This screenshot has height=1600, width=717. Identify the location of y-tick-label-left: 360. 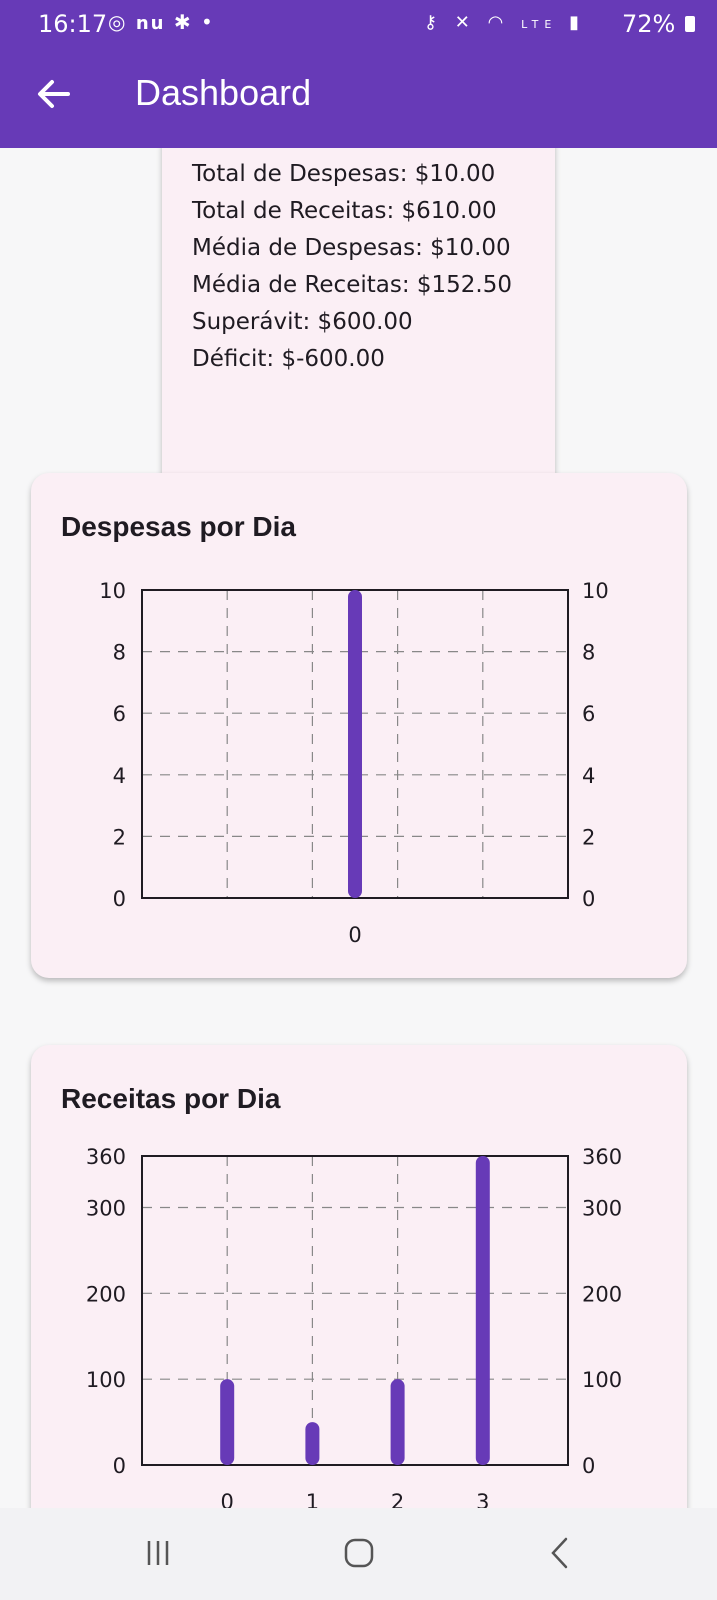
(106, 1157).